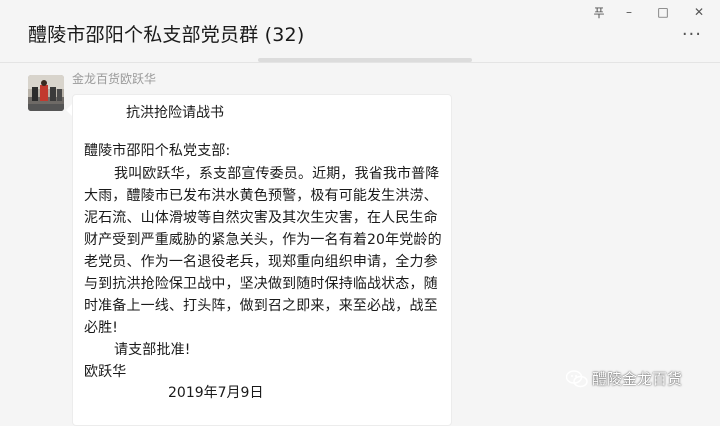 The image size is (720, 426). What do you see at coordinates (599, 12) in the screenshot?
I see `pin-button: 푸` at bounding box center [599, 12].